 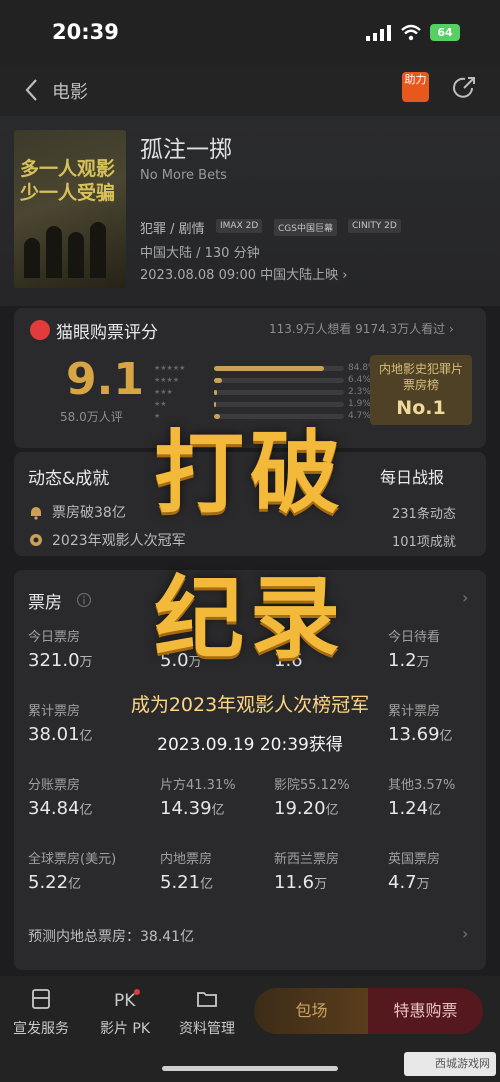 I want to click on poster-line-1: 多一人观影, so click(x=68, y=169).